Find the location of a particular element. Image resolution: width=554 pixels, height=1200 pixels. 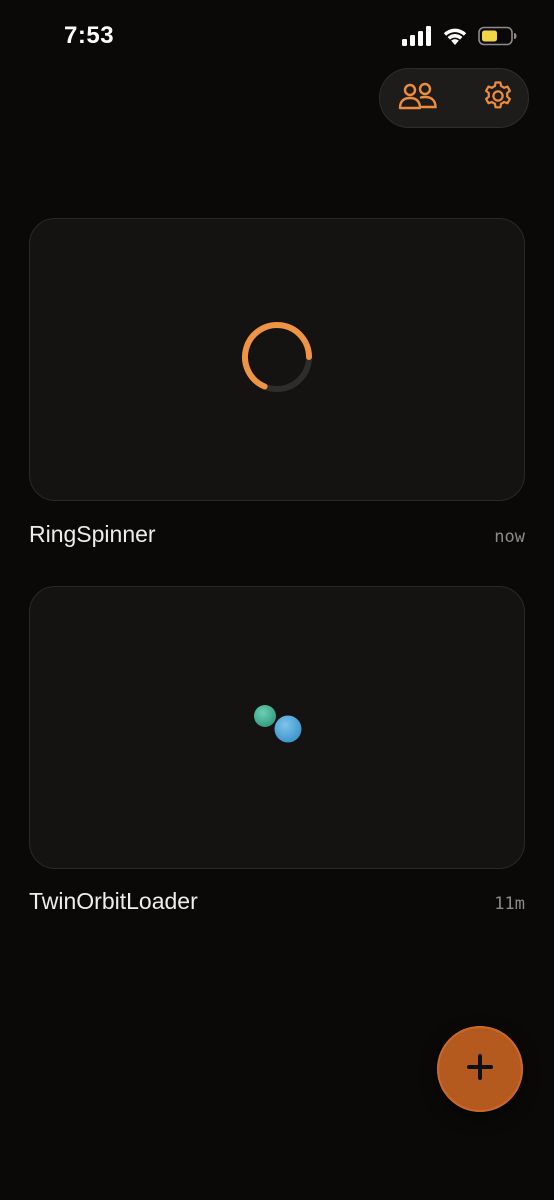

status-icons is located at coordinates (460, 36).